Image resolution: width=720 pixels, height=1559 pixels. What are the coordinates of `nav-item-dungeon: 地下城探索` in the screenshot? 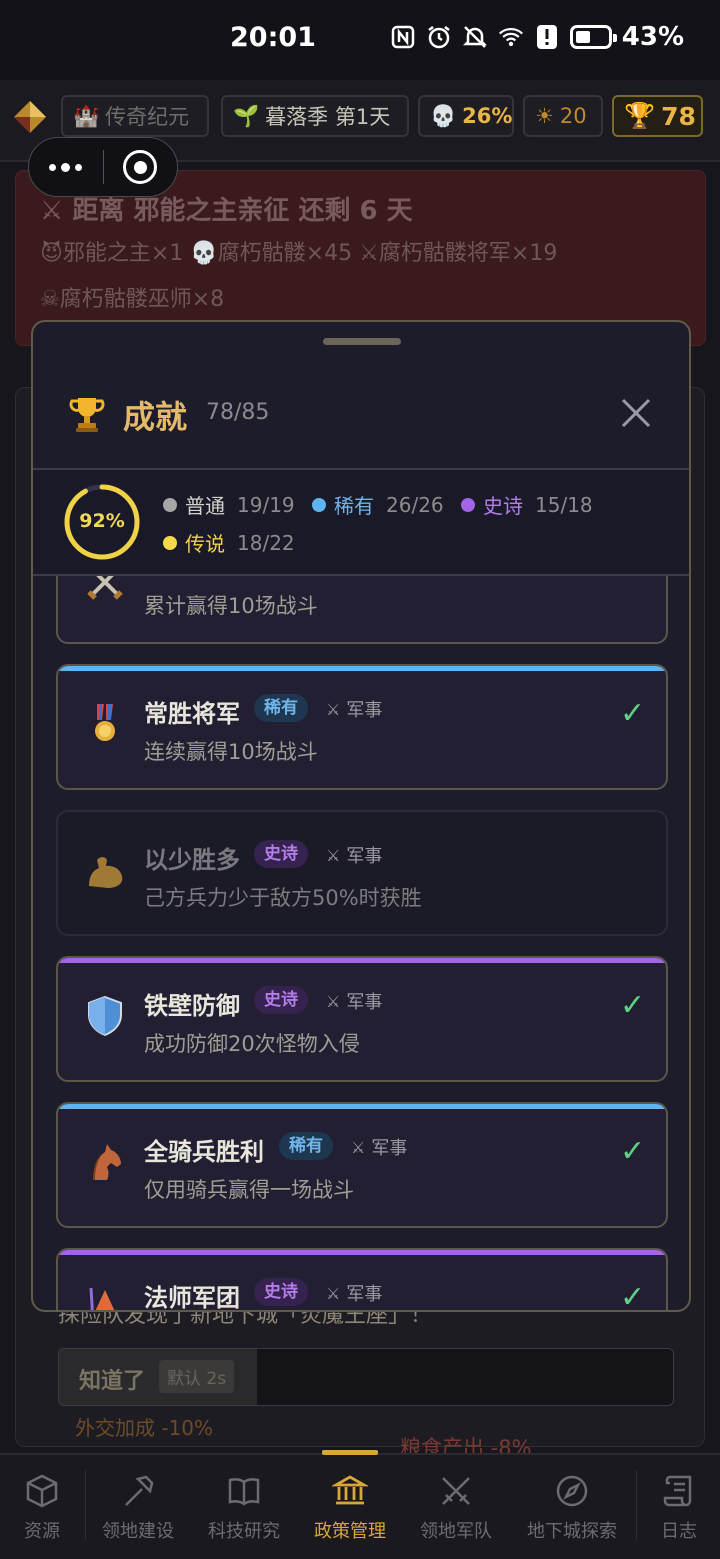 It's located at (572, 1507).